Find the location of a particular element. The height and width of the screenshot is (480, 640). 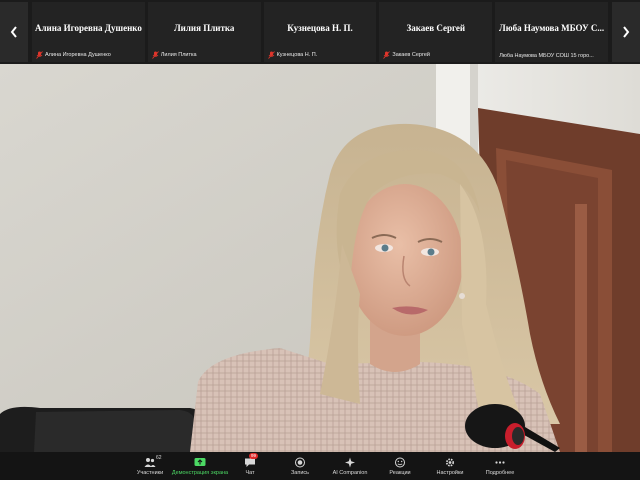

settings-button: Настройки is located at coordinates (450, 466).